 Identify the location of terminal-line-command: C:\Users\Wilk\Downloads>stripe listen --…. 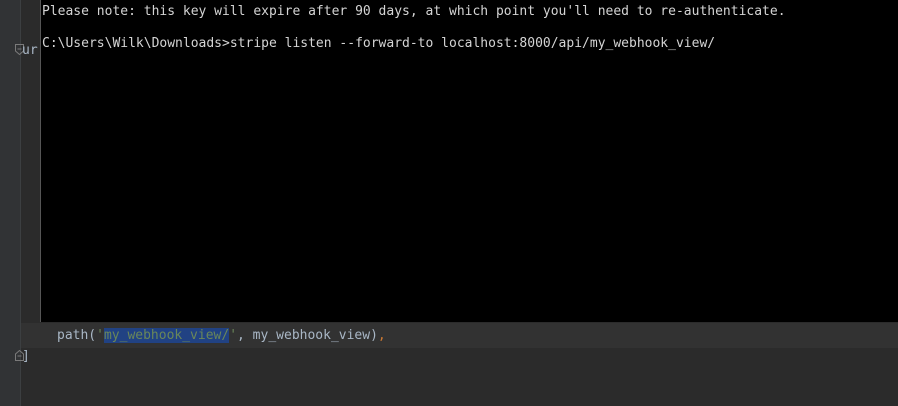
(378, 44).